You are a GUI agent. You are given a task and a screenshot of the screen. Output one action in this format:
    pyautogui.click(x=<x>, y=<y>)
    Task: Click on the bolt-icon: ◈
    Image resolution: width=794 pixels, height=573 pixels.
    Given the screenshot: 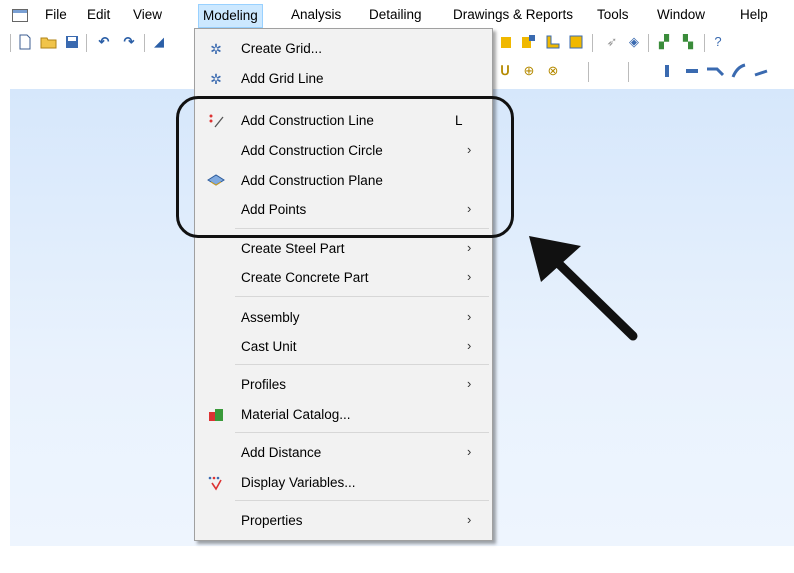 What is the action you would take?
    pyautogui.click(x=634, y=41)
    